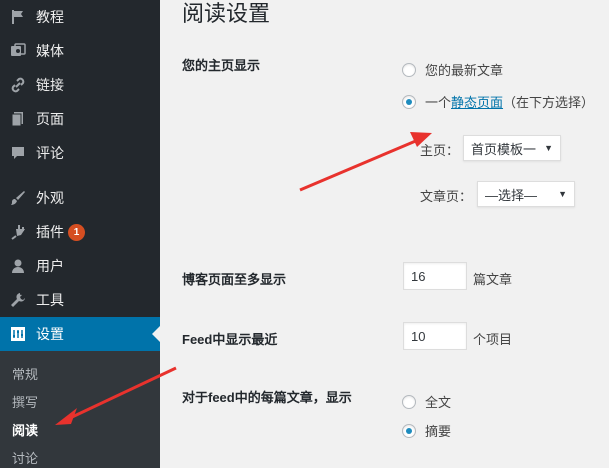 The height and width of the screenshot is (468, 609). Describe the element at coordinates (50, 198) in the screenshot. I see `sidebar-item-label: 外观` at that location.